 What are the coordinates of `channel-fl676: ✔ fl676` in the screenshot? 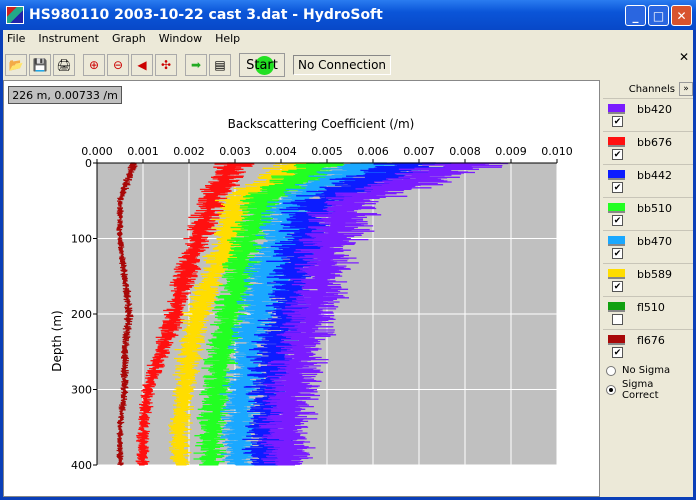 It's located at (648, 345).